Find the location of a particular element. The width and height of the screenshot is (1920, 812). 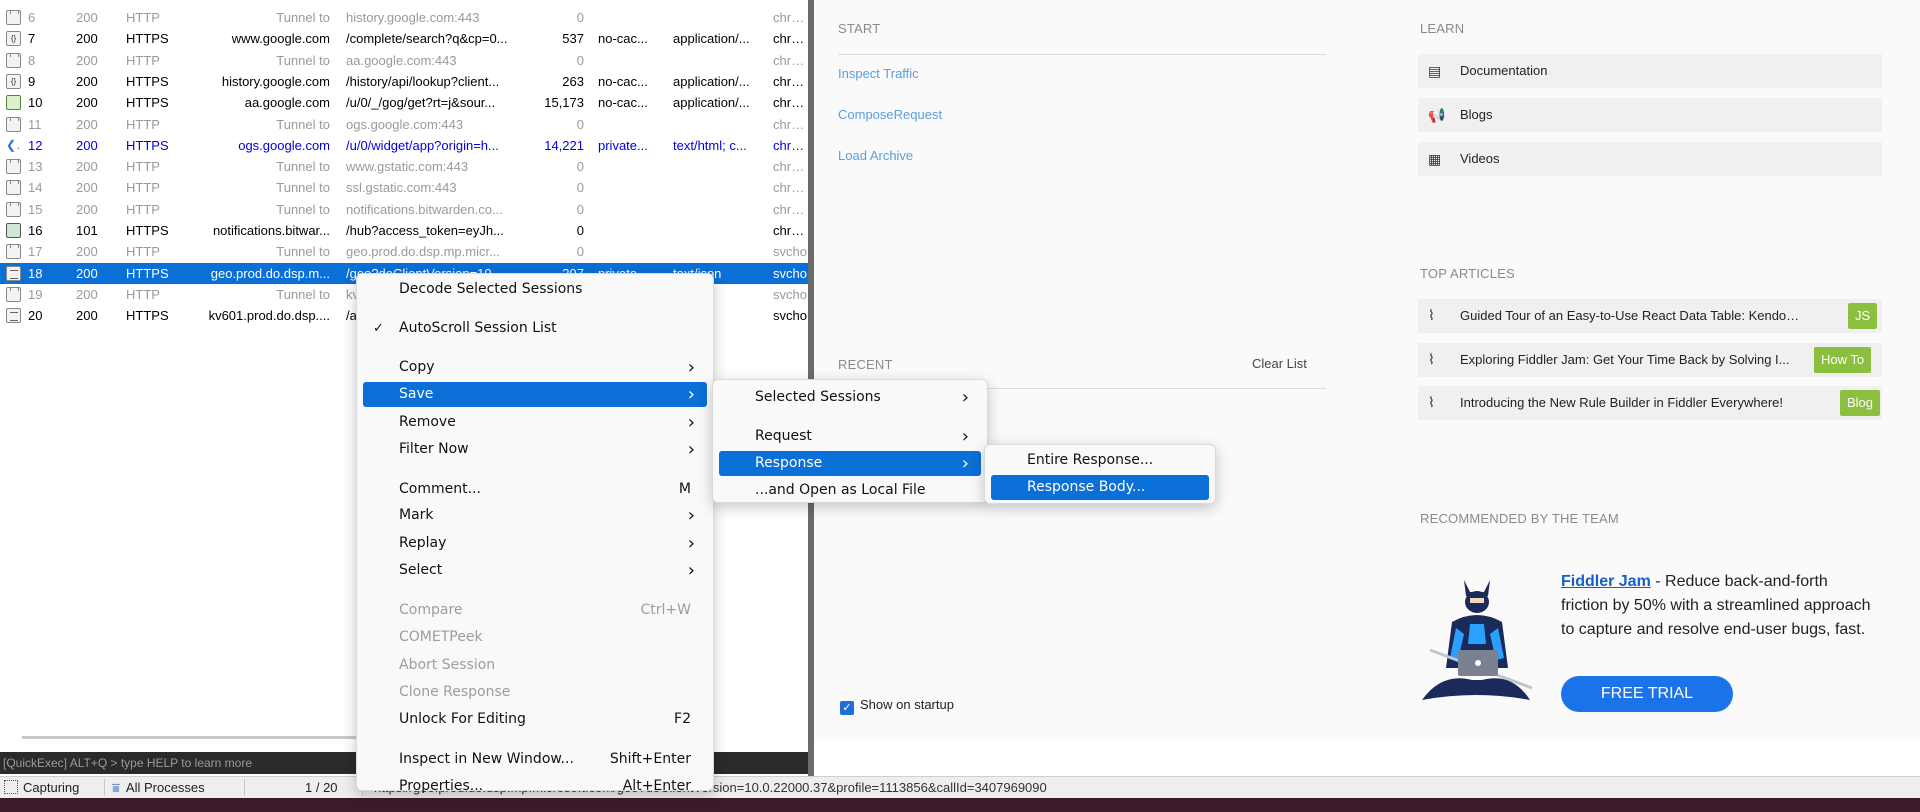

context-menu-item: Inspect in New Window... Shift+Enter is located at coordinates (535, 759).